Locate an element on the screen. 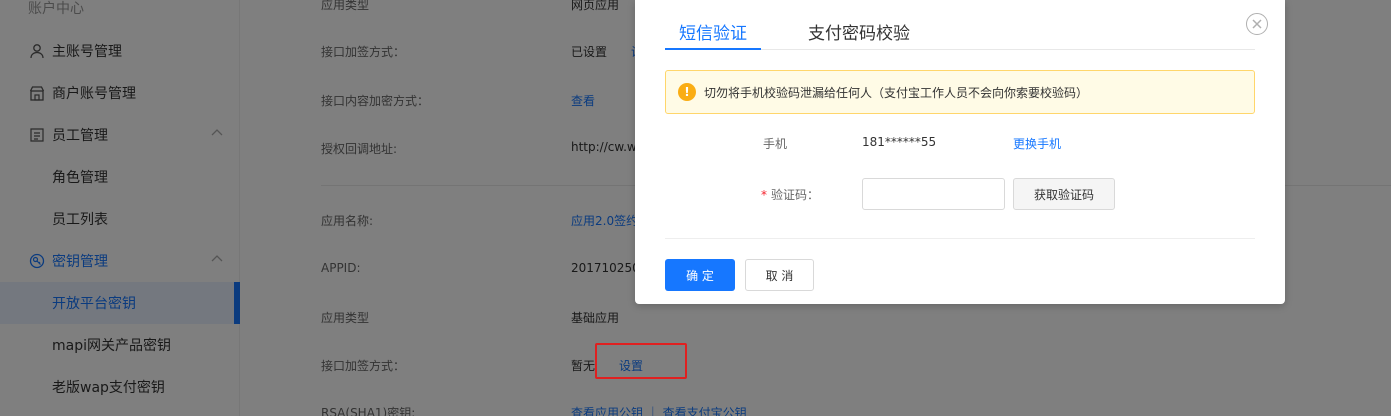  tab-payment-password: 支付密码校验 is located at coordinates (859, 34).